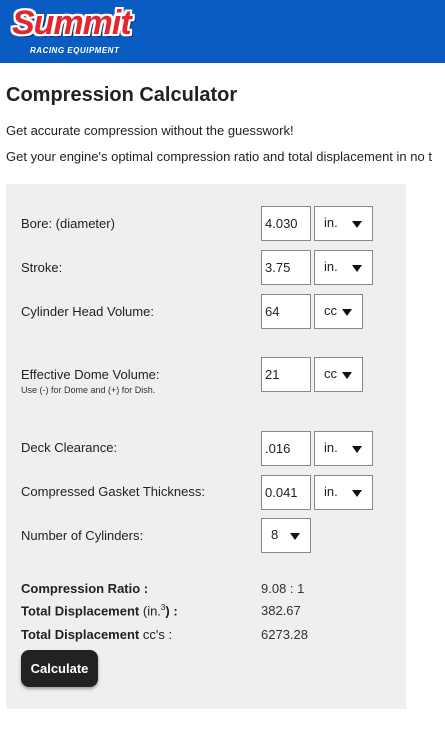 The height and width of the screenshot is (730, 445). I want to click on deck-clearance-input, so click(286, 448).